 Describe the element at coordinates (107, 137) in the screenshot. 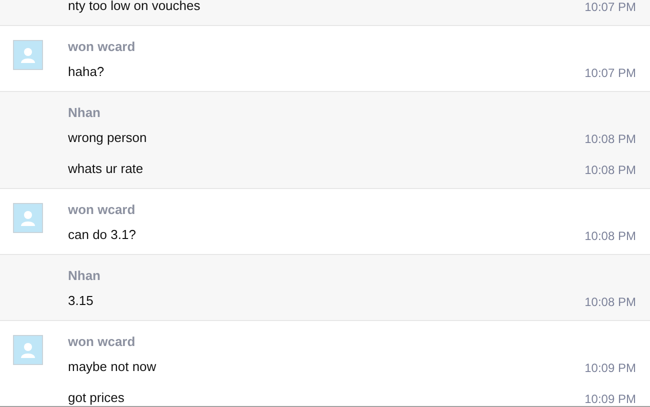

I see `message-text: wrong person` at that location.